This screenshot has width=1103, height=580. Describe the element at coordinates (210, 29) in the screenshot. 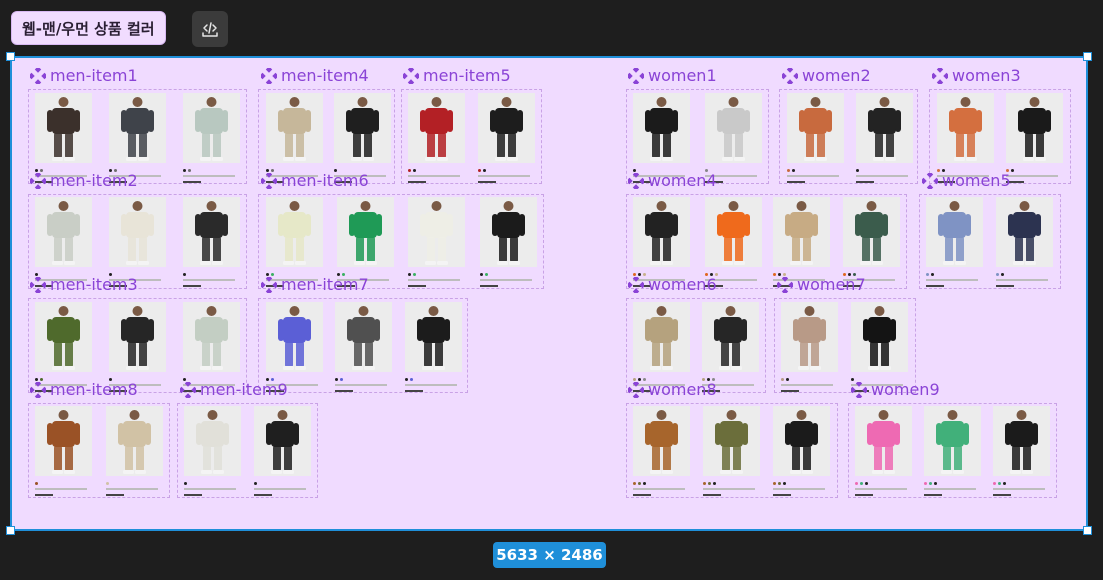

I see `code-view-button` at that location.